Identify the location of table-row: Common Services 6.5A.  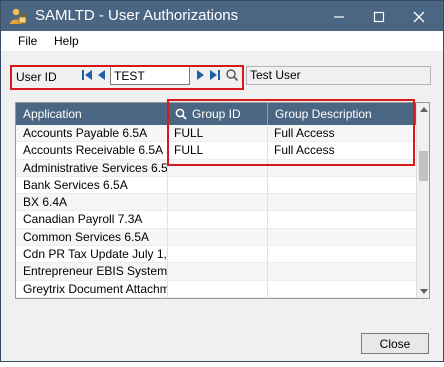
(216, 237).